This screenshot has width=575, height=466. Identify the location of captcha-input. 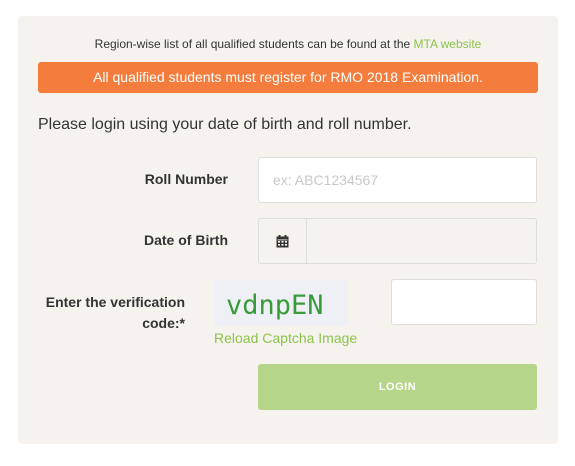
(464, 302).